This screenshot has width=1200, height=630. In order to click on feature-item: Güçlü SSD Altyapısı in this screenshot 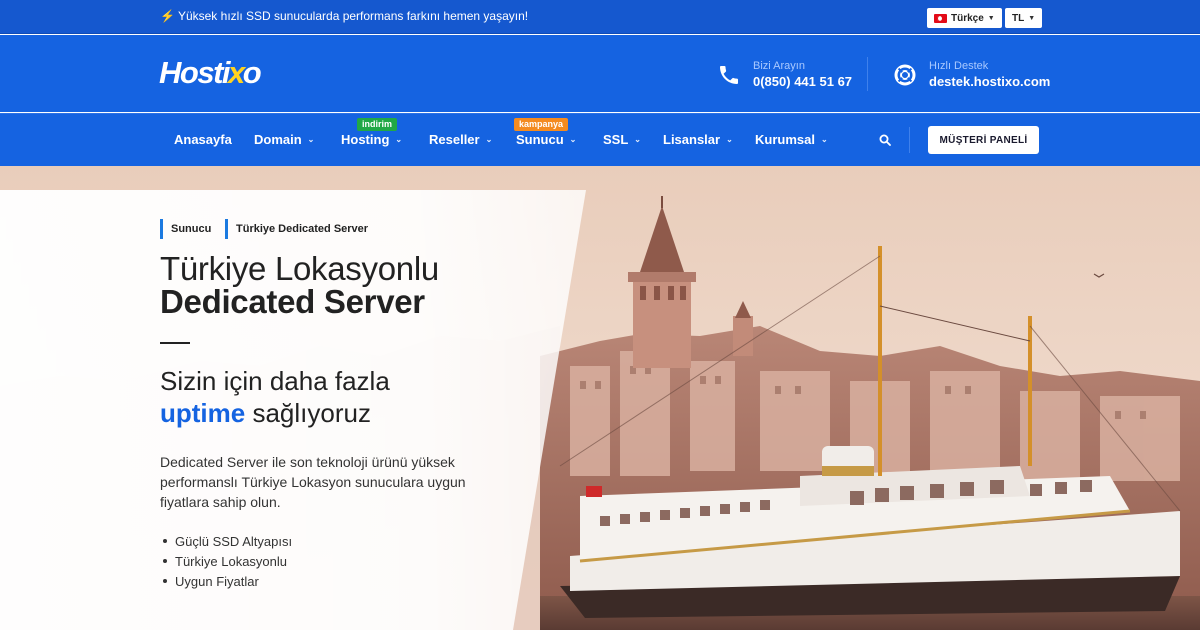, I will do `click(227, 541)`.